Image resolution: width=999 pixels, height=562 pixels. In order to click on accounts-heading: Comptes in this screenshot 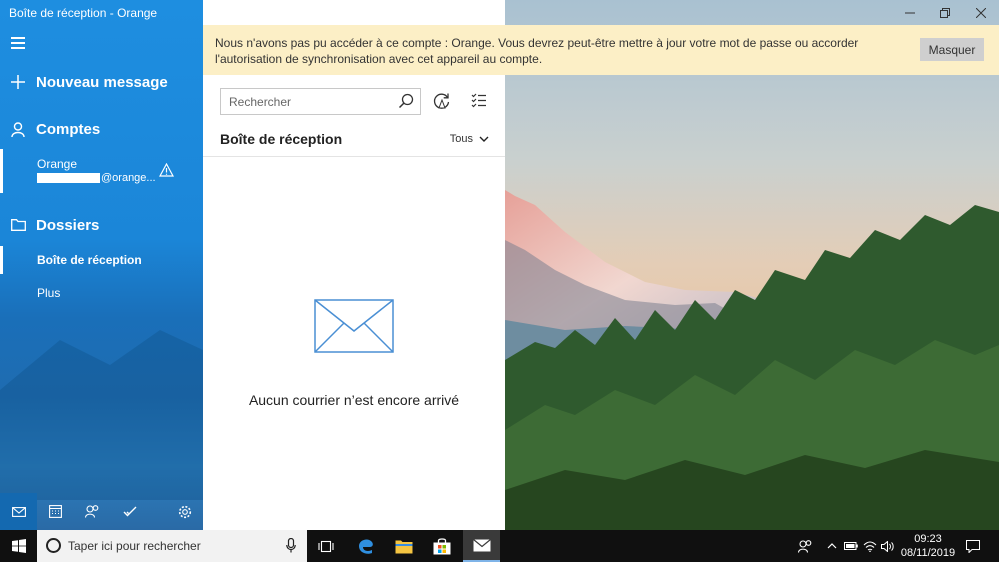, I will do `click(68, 129)`.